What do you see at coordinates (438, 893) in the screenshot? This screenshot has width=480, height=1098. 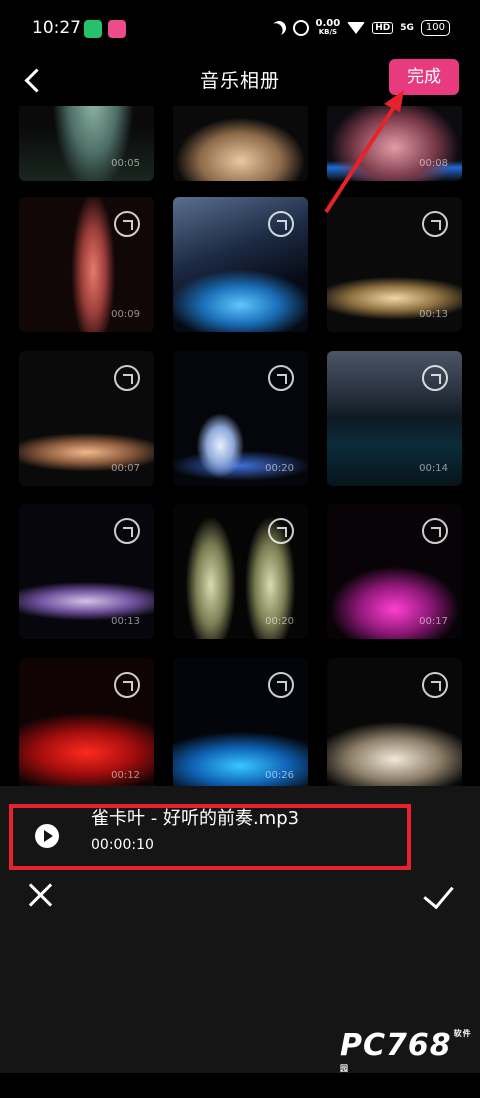 I see `confirm-icon` at bounding box center [438, 893].